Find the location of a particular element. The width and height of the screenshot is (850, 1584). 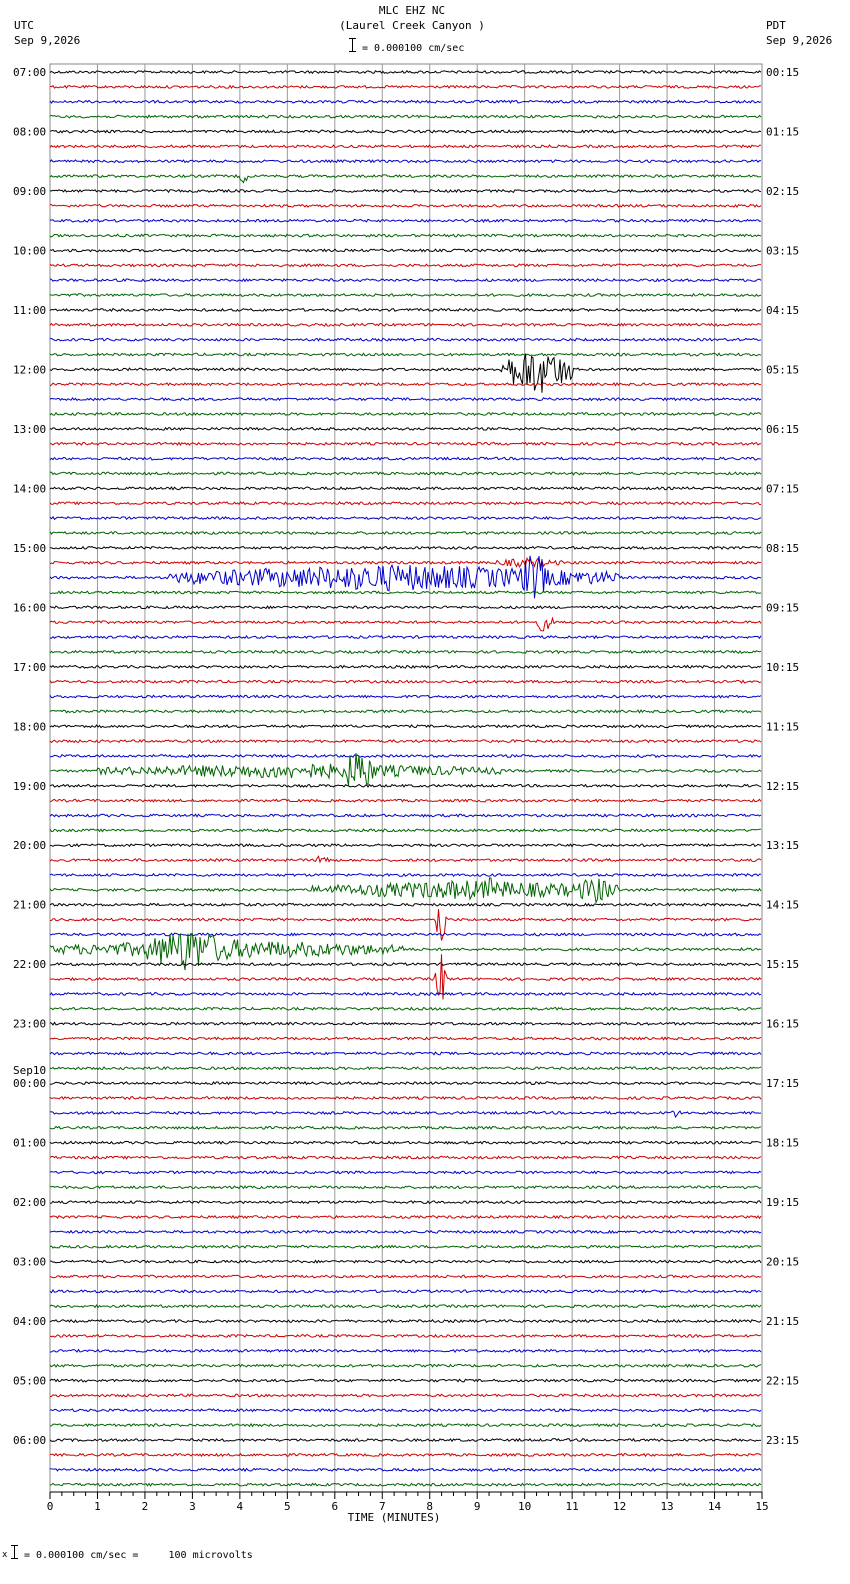

pdt-hour-label: 18:15 is located at coordinates (782, 1143).